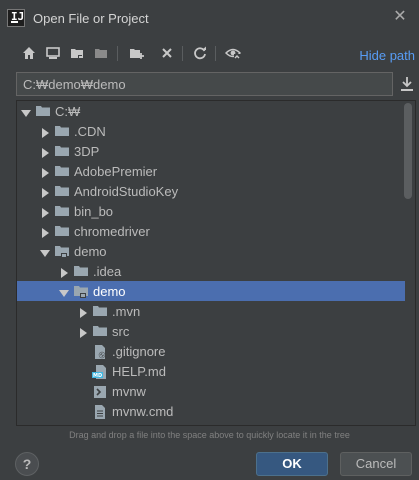  Describe the element at coordinates (143, 411) in the screenshot. I see `tree-row-label: mvnw.cmd` at that location.